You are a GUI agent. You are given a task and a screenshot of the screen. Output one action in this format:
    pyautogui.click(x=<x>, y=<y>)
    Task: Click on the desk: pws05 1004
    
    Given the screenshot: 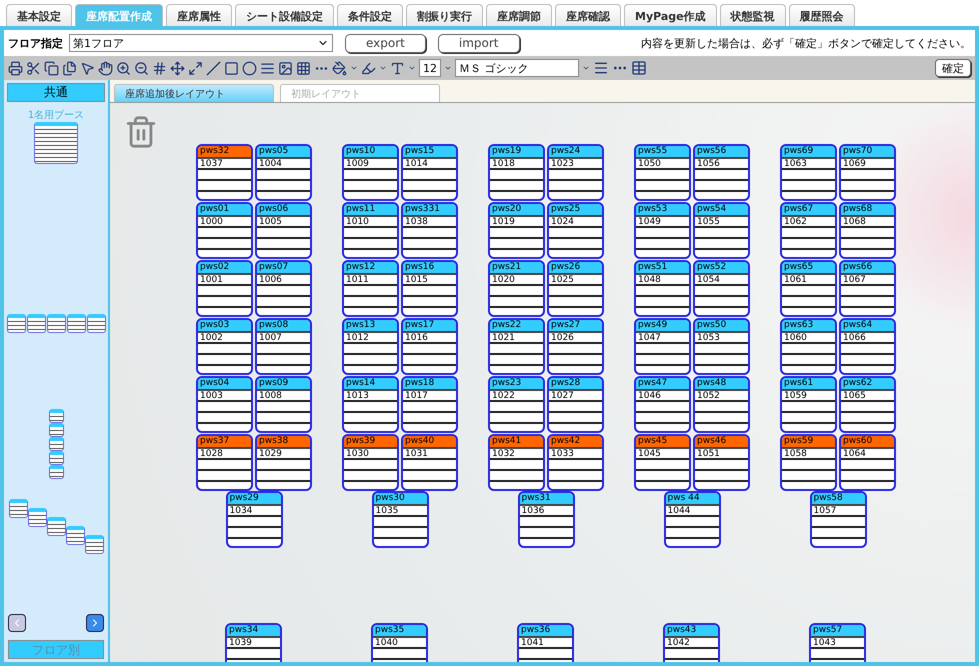 What is the action you would take?
    pyautogui.click(x=283, y=172)
    